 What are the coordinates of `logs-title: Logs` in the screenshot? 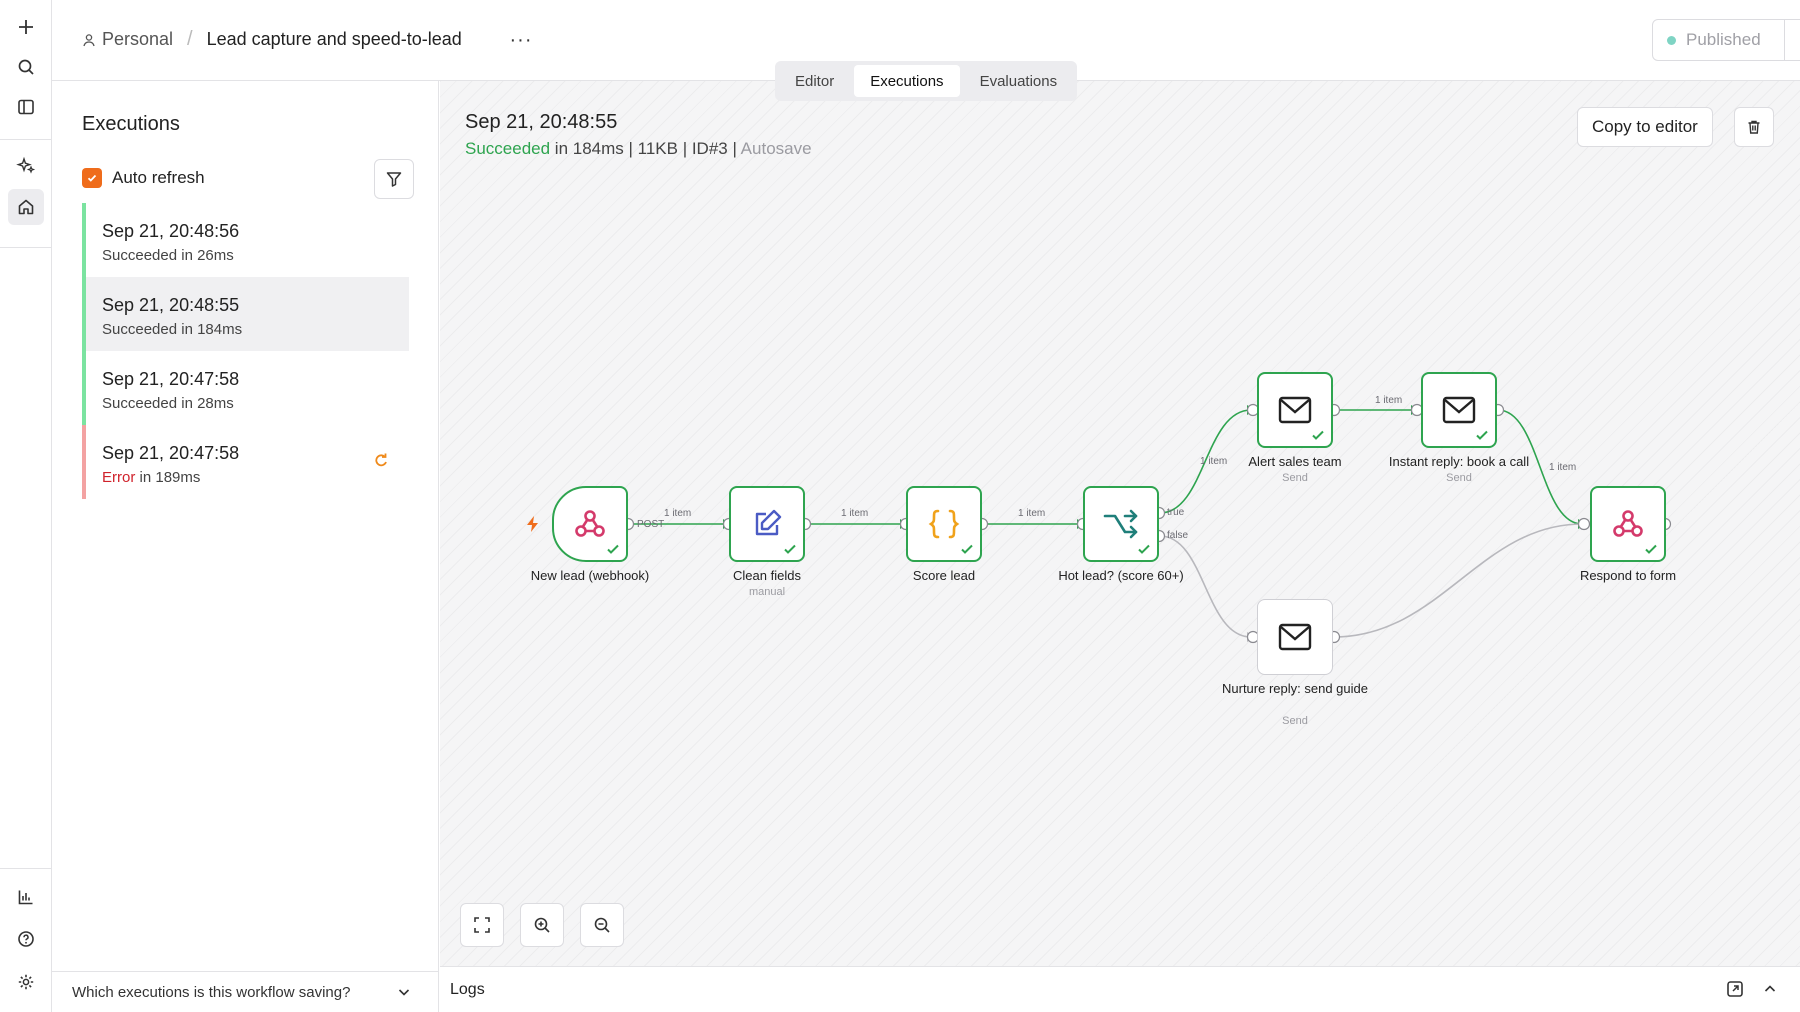 It's located at (467, 989).